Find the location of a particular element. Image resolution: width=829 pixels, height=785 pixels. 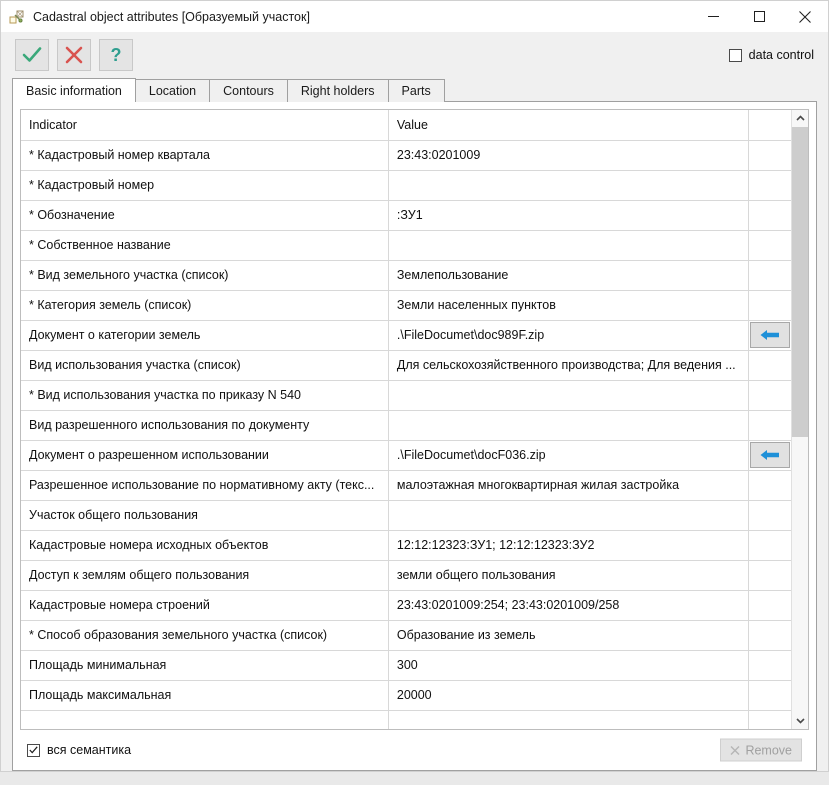

tab-parts: Parts is located at coordinates (416, 90).